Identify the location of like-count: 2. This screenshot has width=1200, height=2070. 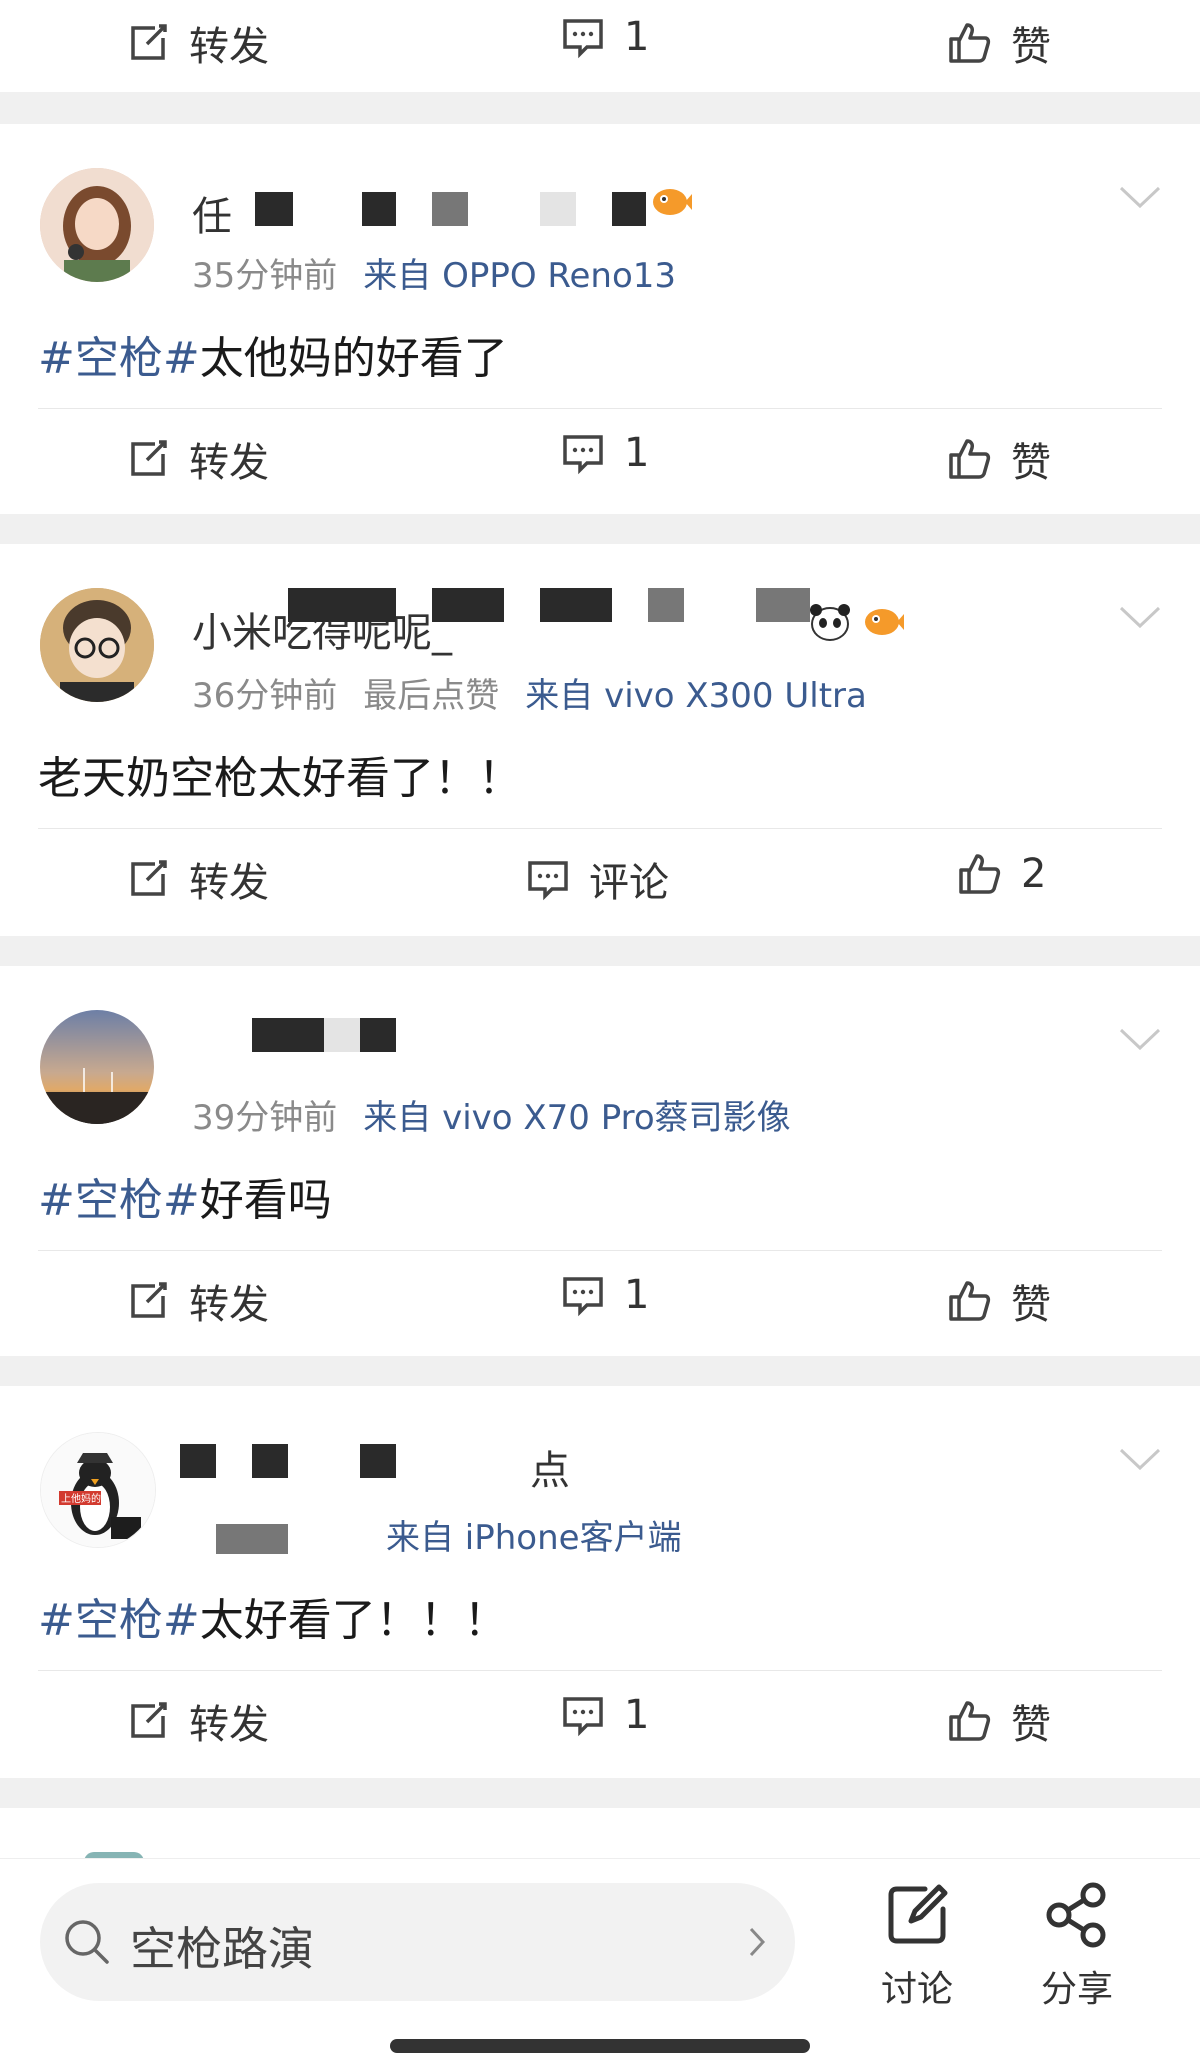
(1034, 874).